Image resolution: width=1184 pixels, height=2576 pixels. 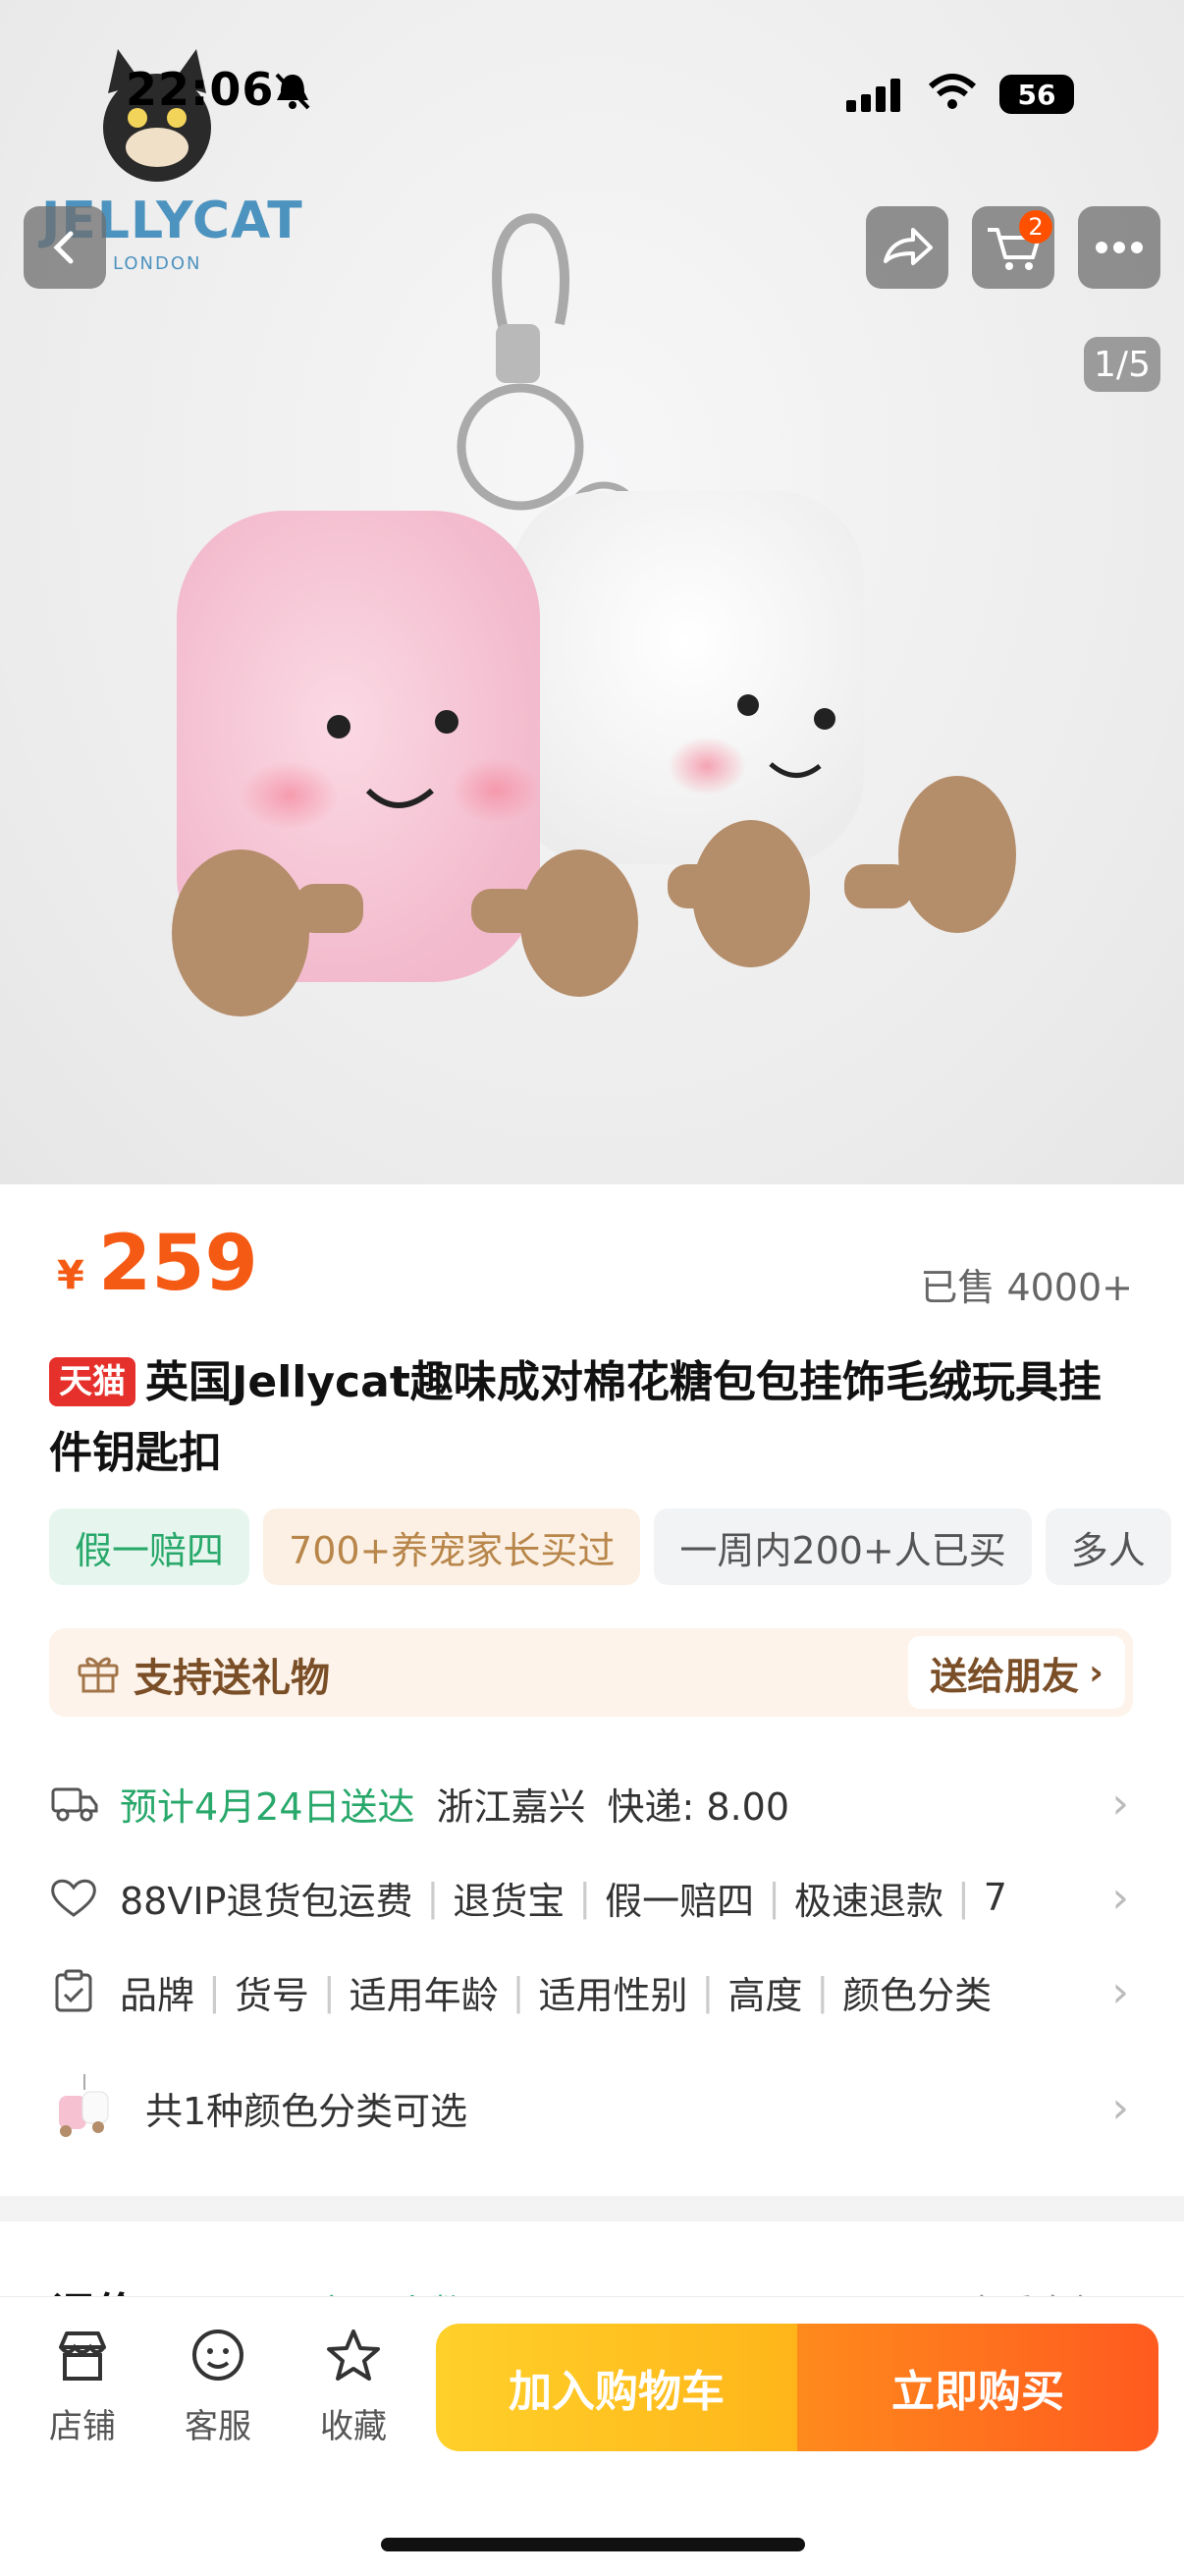 I want to click on share-icon, so click(x=908, y=246).